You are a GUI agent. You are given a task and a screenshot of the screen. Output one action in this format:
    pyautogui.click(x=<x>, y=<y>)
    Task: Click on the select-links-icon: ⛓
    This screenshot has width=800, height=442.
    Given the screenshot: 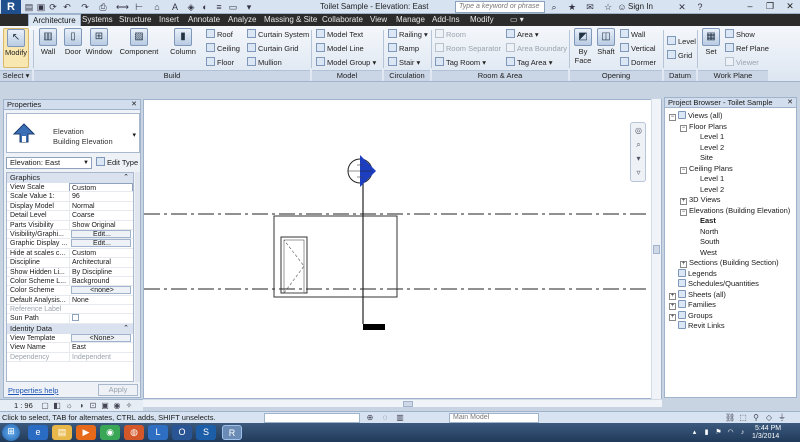 What is the action you would take?
    pyautogui.click(x=730, y=418)
    